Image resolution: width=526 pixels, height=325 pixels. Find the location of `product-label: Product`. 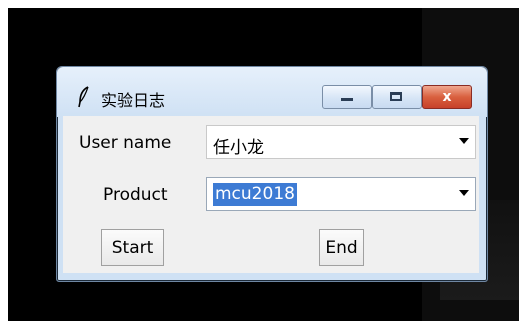

product-label: Product is located at coordinates (135, 195).